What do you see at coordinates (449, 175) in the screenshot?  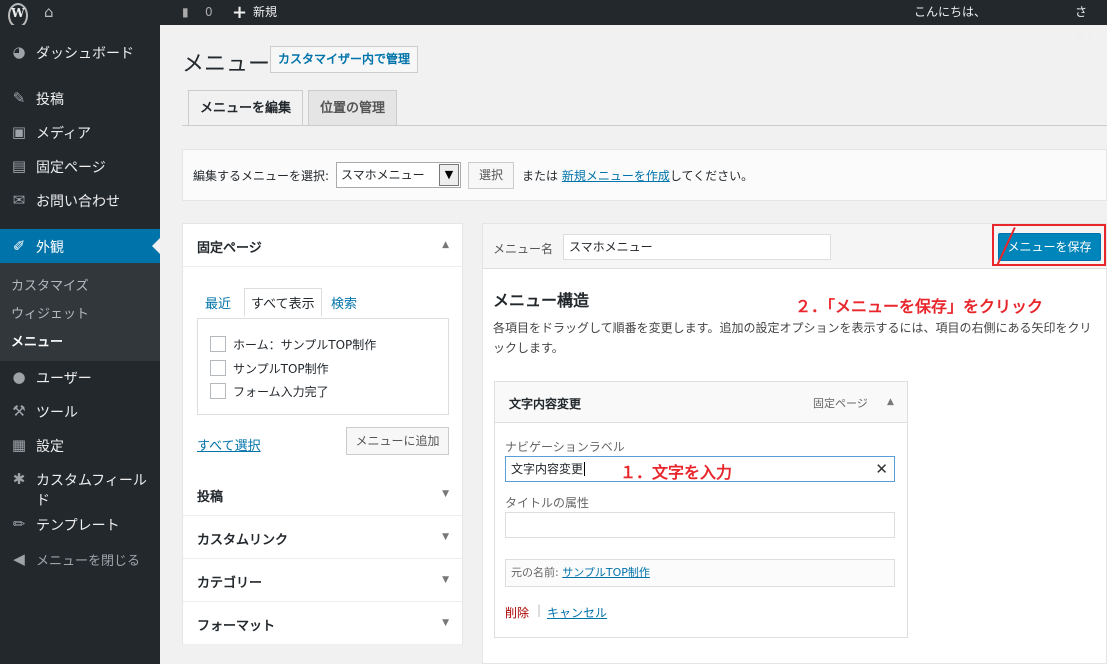 I see `chevron-down-icon: ▼` at bounding box center [449, 175].